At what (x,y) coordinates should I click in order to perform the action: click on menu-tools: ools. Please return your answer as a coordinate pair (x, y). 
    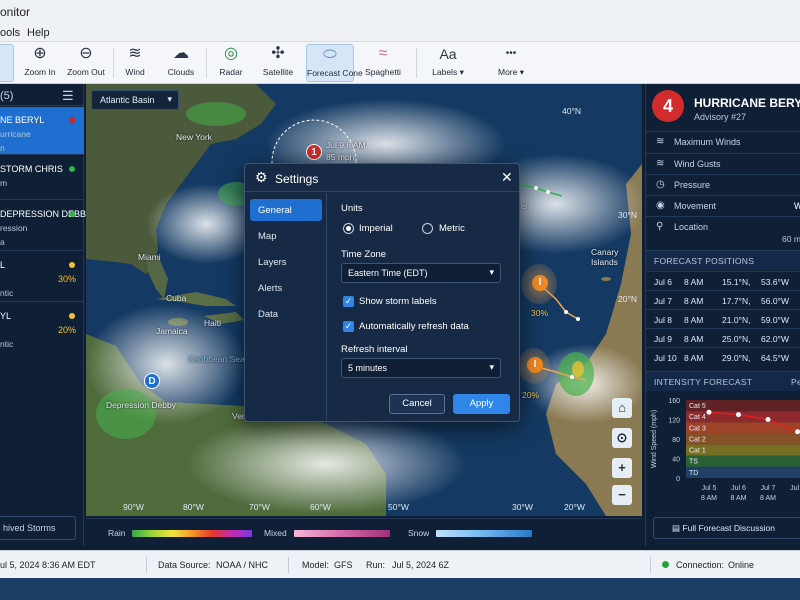
    Looking at the image, I should click on (10, 33).